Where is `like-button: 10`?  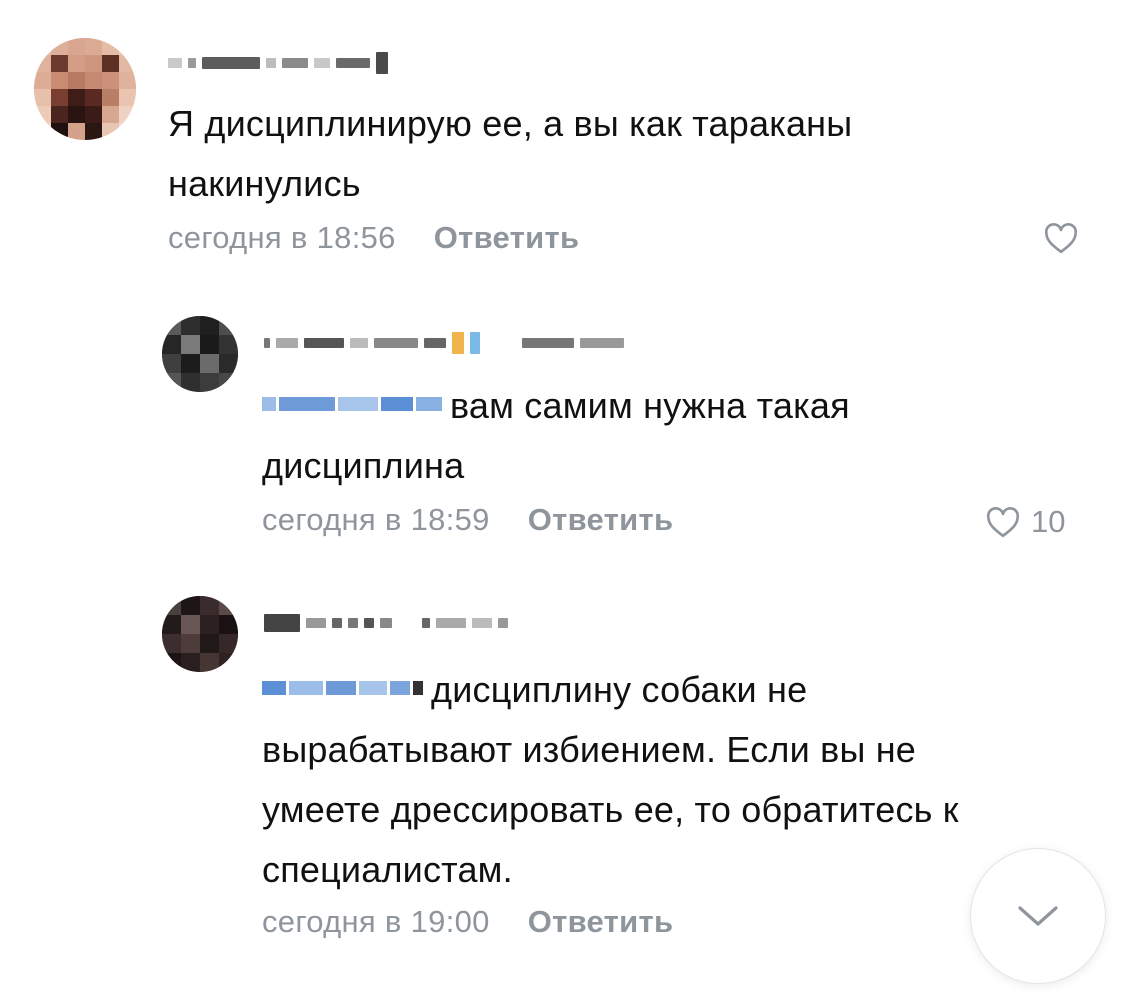 like-button: 10 is located at coordinates (1025, 522).